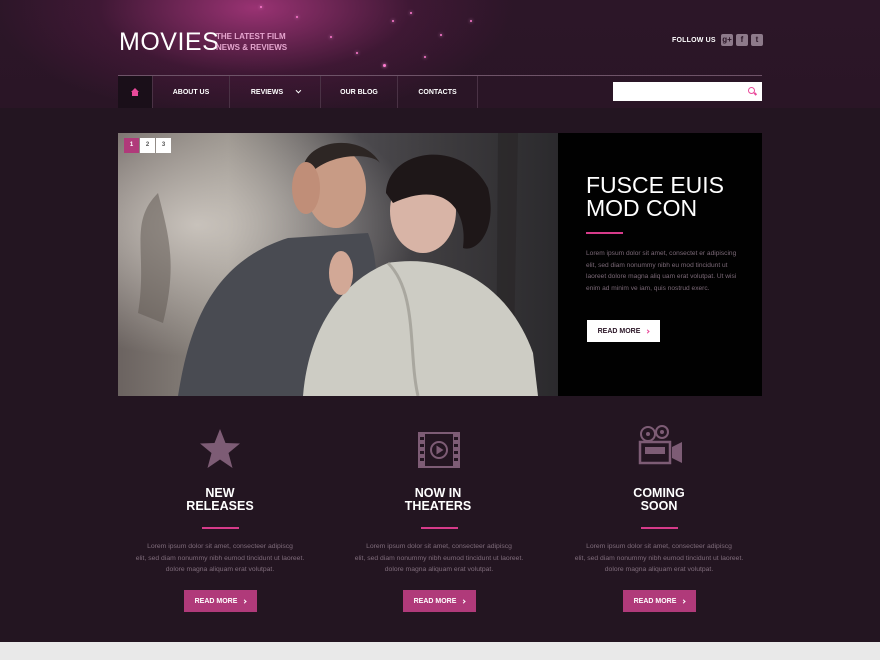  I want to click on twitter-icon: t, so click(757, 40).